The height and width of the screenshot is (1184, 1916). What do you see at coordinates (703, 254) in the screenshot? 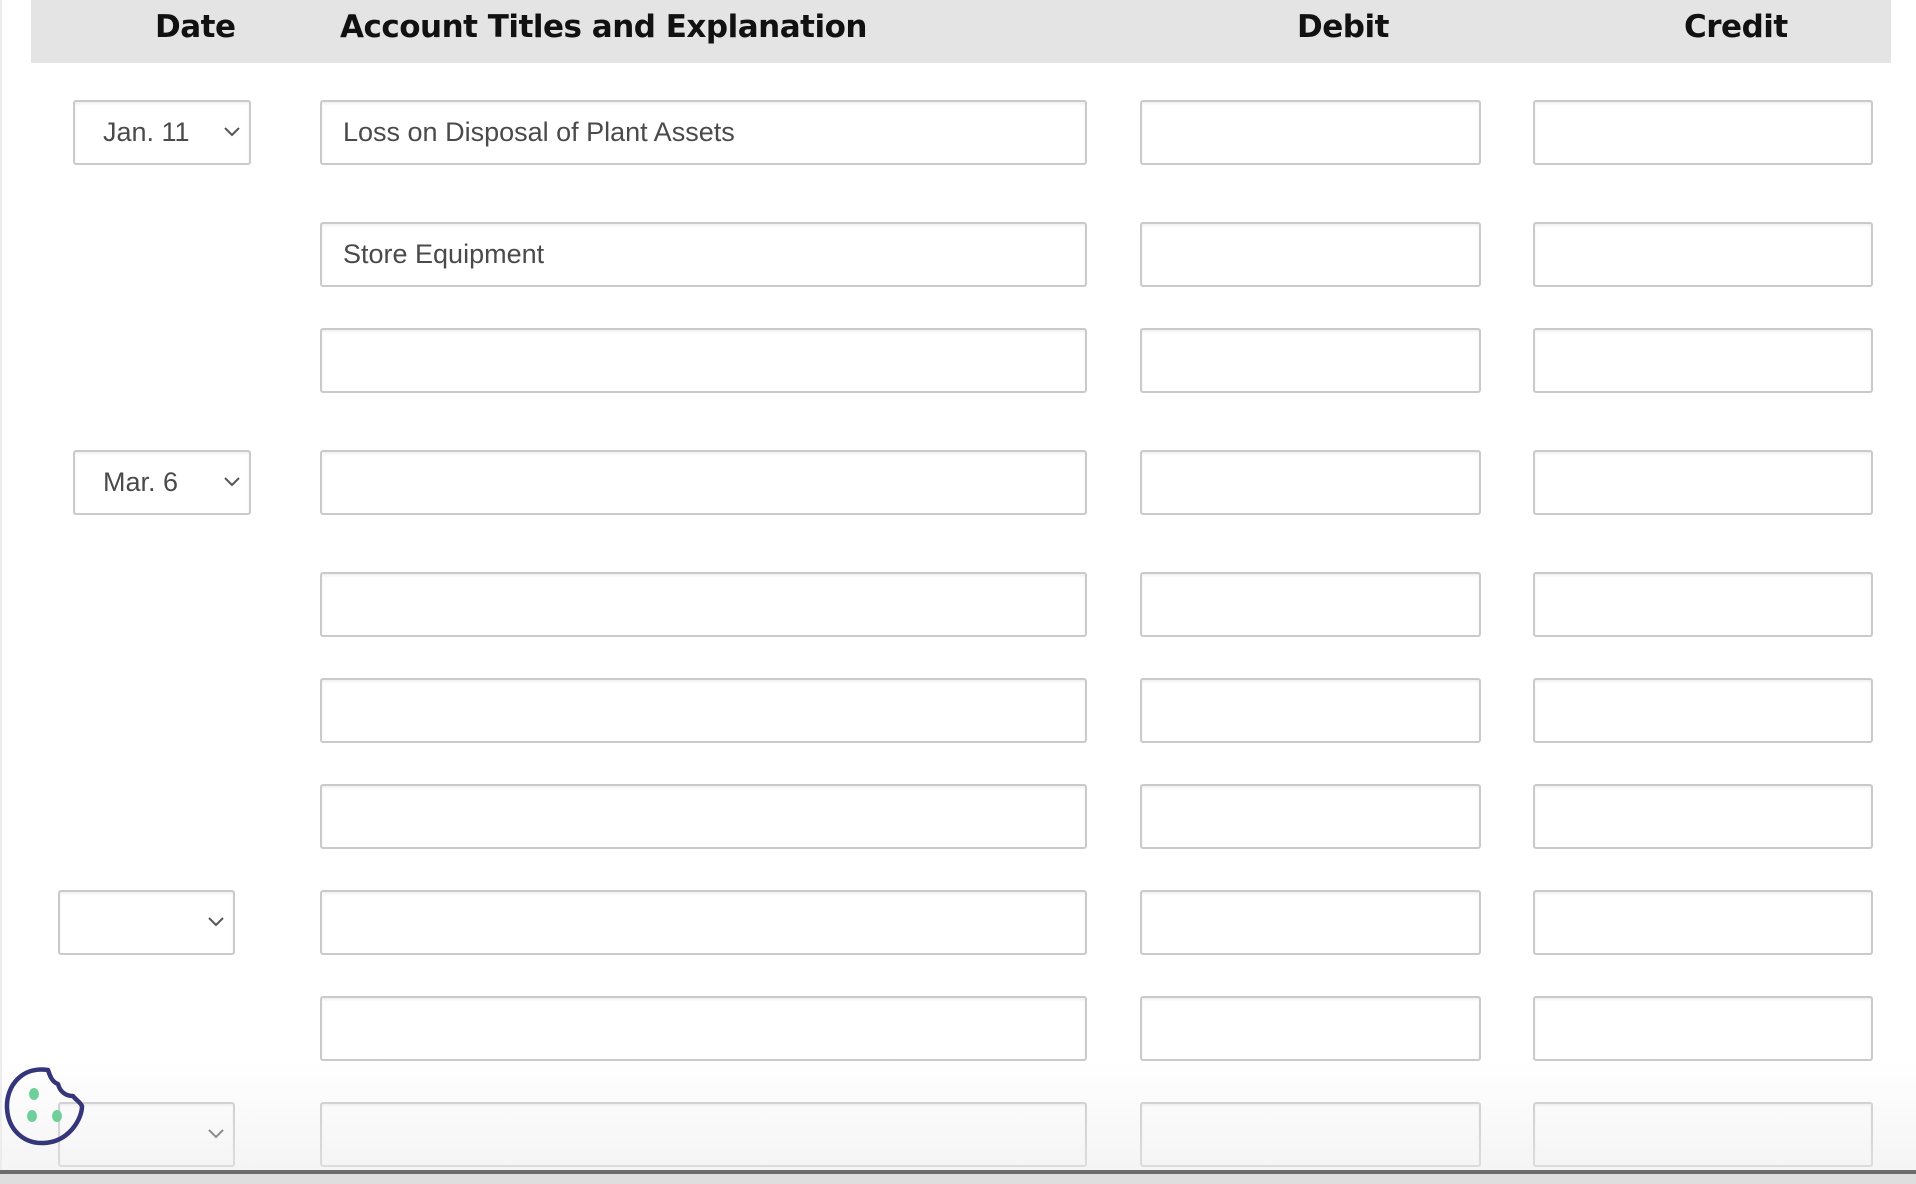
I see `account-title-field: Store Equipment` at bounding box center [703, 254].